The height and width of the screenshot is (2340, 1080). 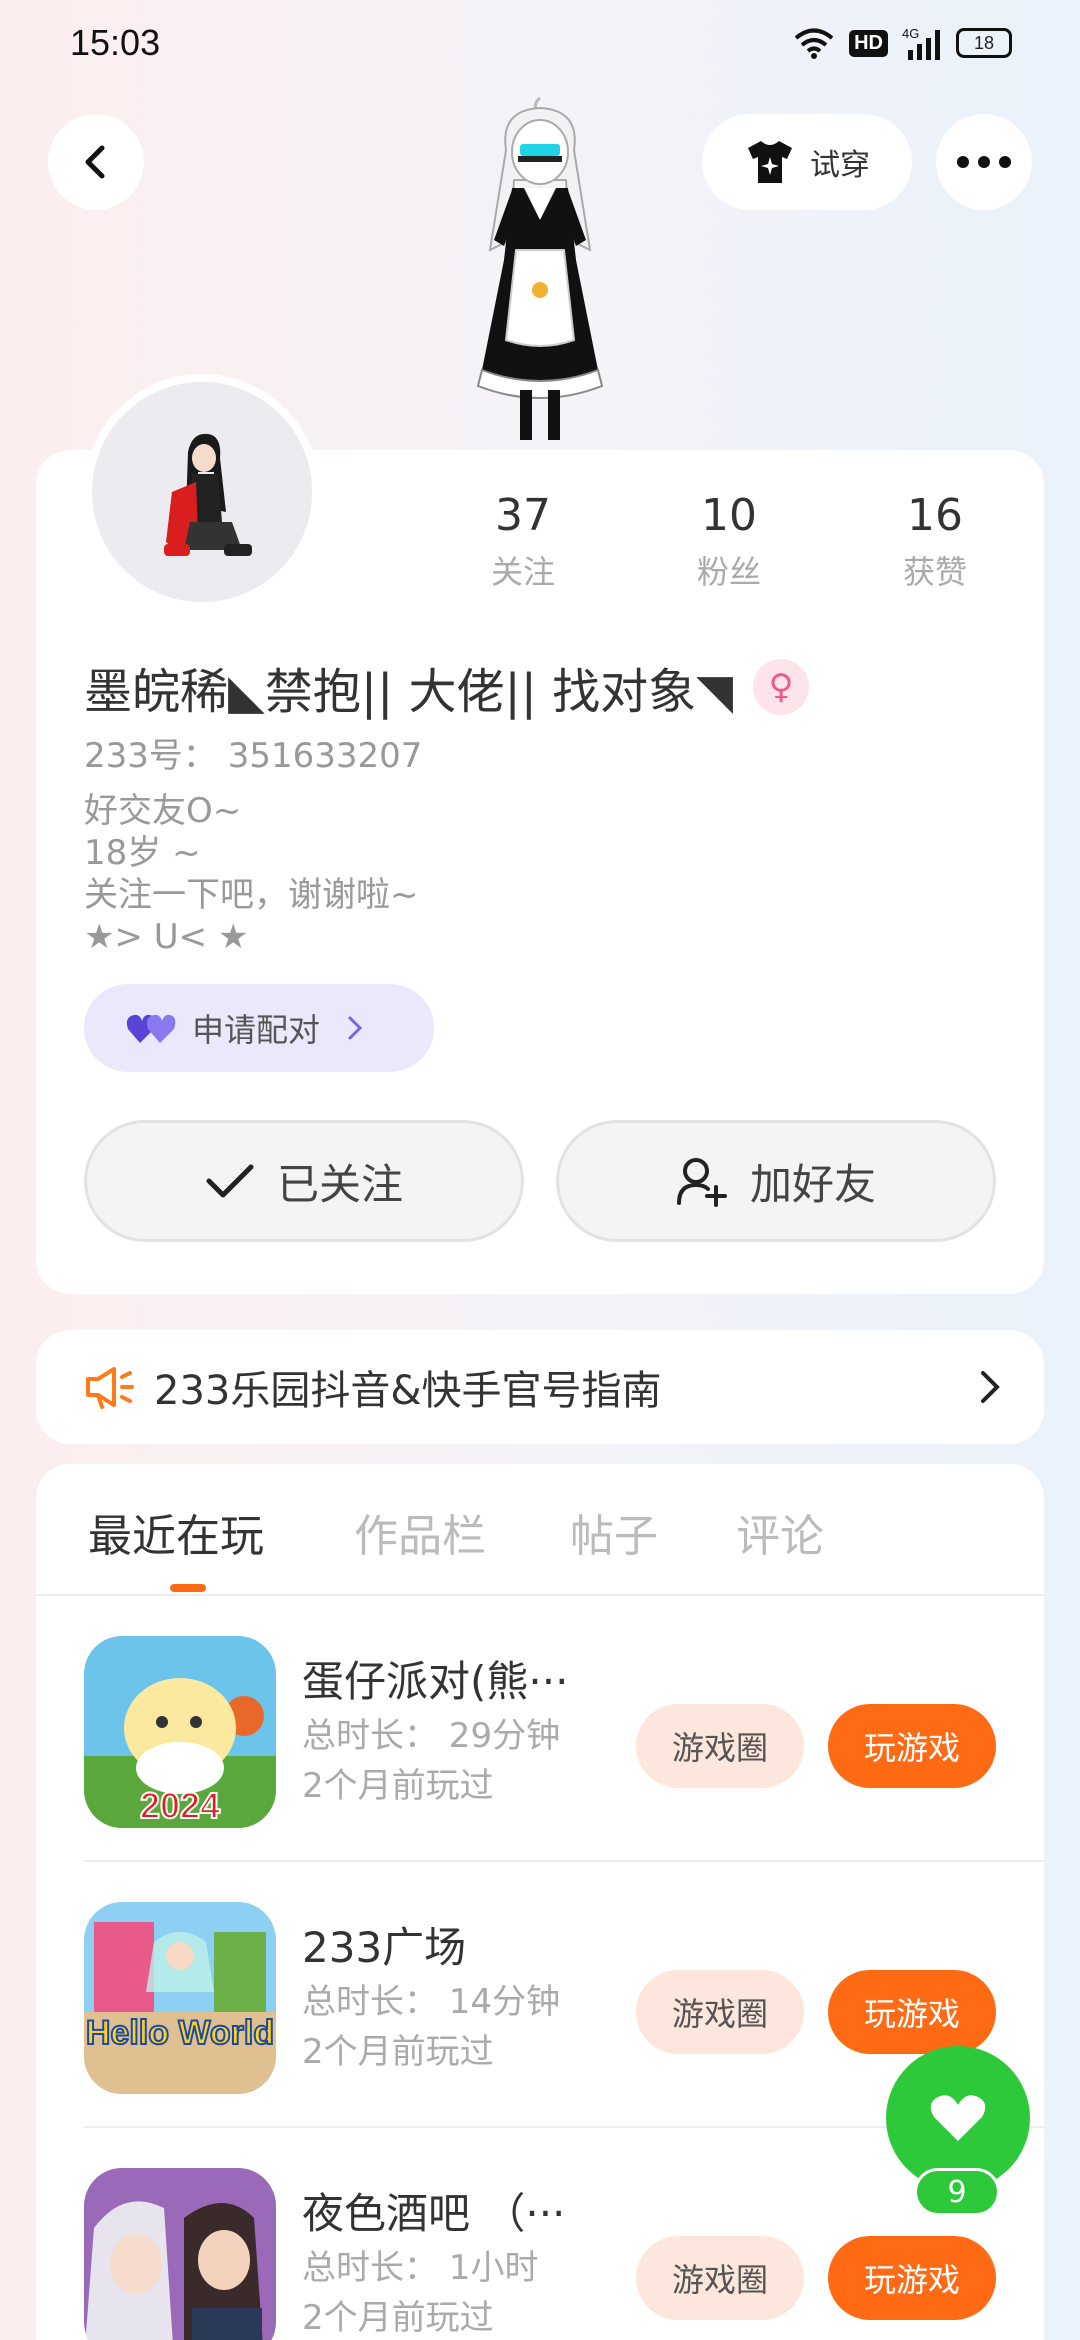 What do you see at coordinates (564, 1729) in the screenshot?
I see `game-row: 2024 蛋仔派对(熊··· 总时长： 29分钟 2个月前玩过 游戏圈 玩游戏` at bounding box center [564, 1729].